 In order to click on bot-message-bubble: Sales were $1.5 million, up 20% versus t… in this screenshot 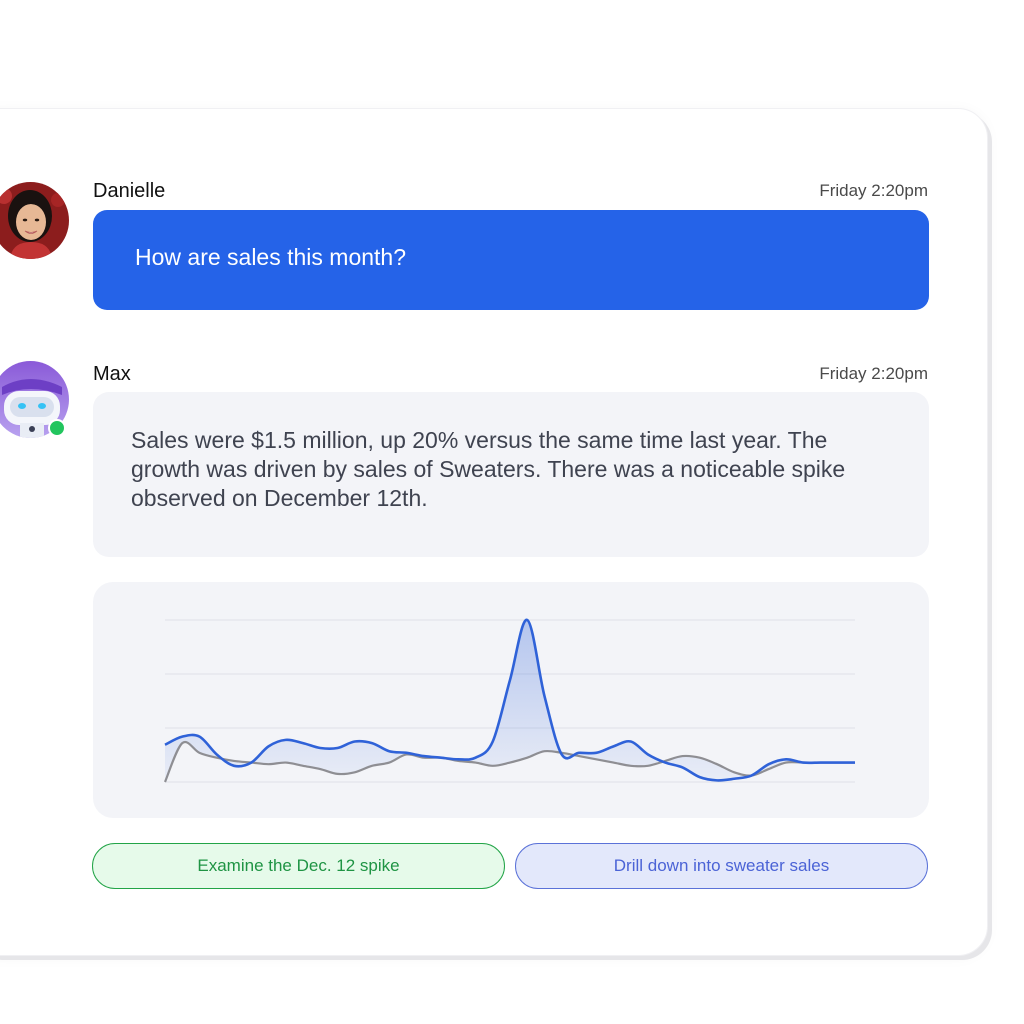, I will do `click(511, 474)`.